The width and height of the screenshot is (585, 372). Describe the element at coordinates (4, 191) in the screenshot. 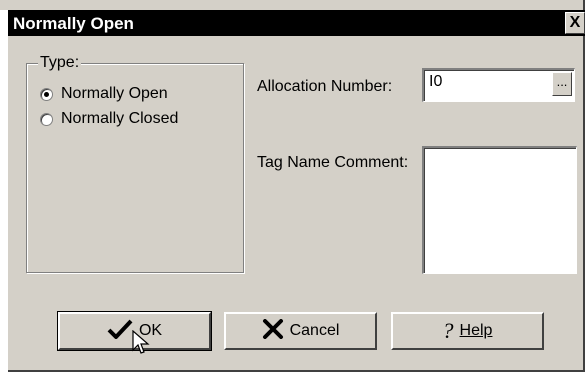

I see `dialog-left-edge` at that location.